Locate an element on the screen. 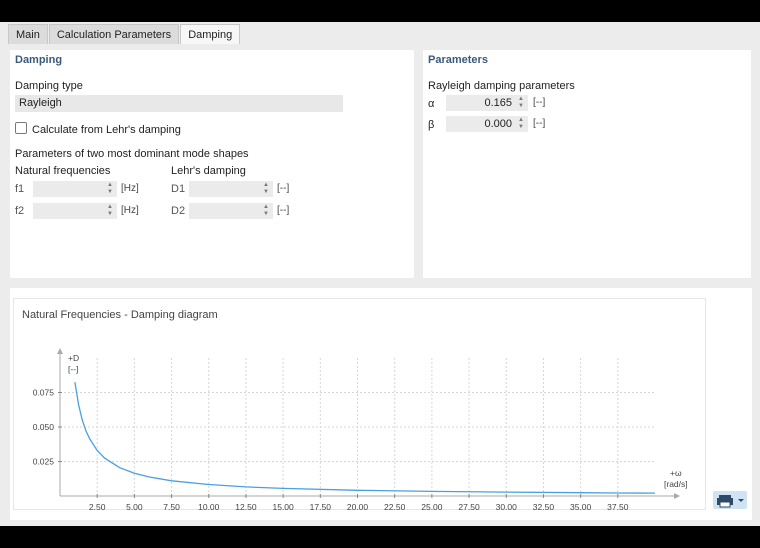 This screenshot has height=548, width=760. alpha-unit: [--] is located at coordinates (539, 102).